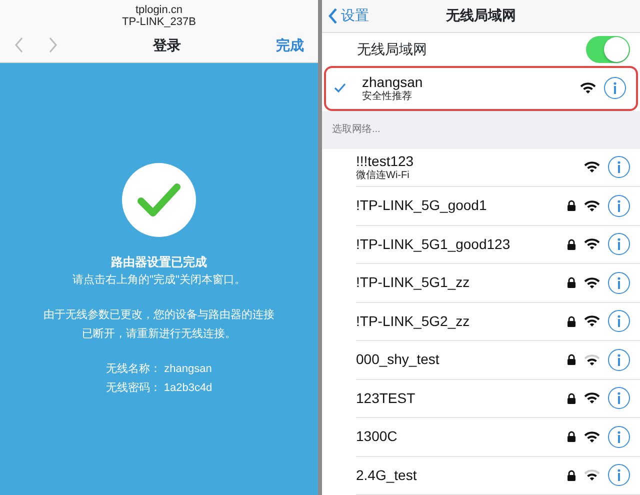  What do you see at coordinates (159, 280) in the screenshot?
I see `instruction-text: 请点击右上角的"完成"关闭本窗口。` at bounding box center [159, 280].